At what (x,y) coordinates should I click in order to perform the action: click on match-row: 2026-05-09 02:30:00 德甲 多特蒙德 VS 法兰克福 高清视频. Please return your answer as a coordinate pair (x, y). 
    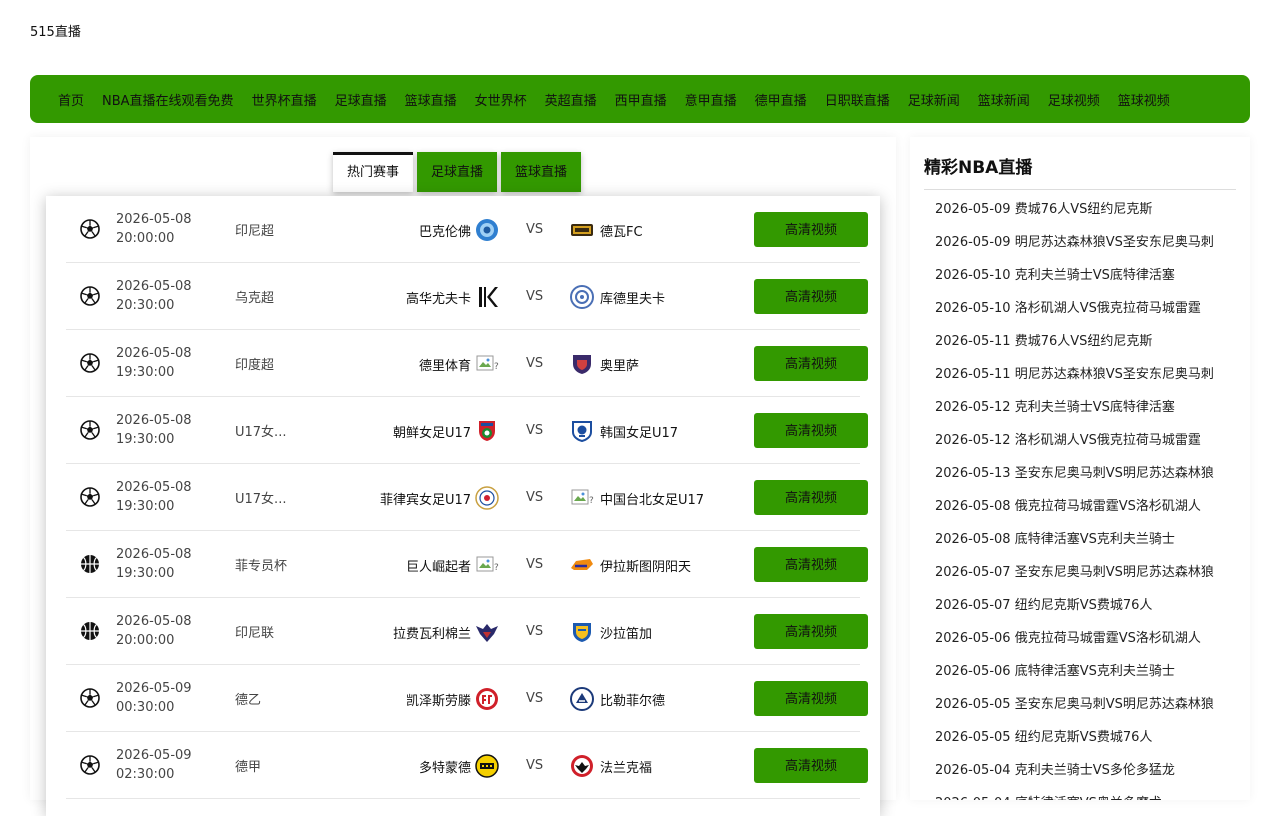
    Looking at the image, I should click on (467, 765).